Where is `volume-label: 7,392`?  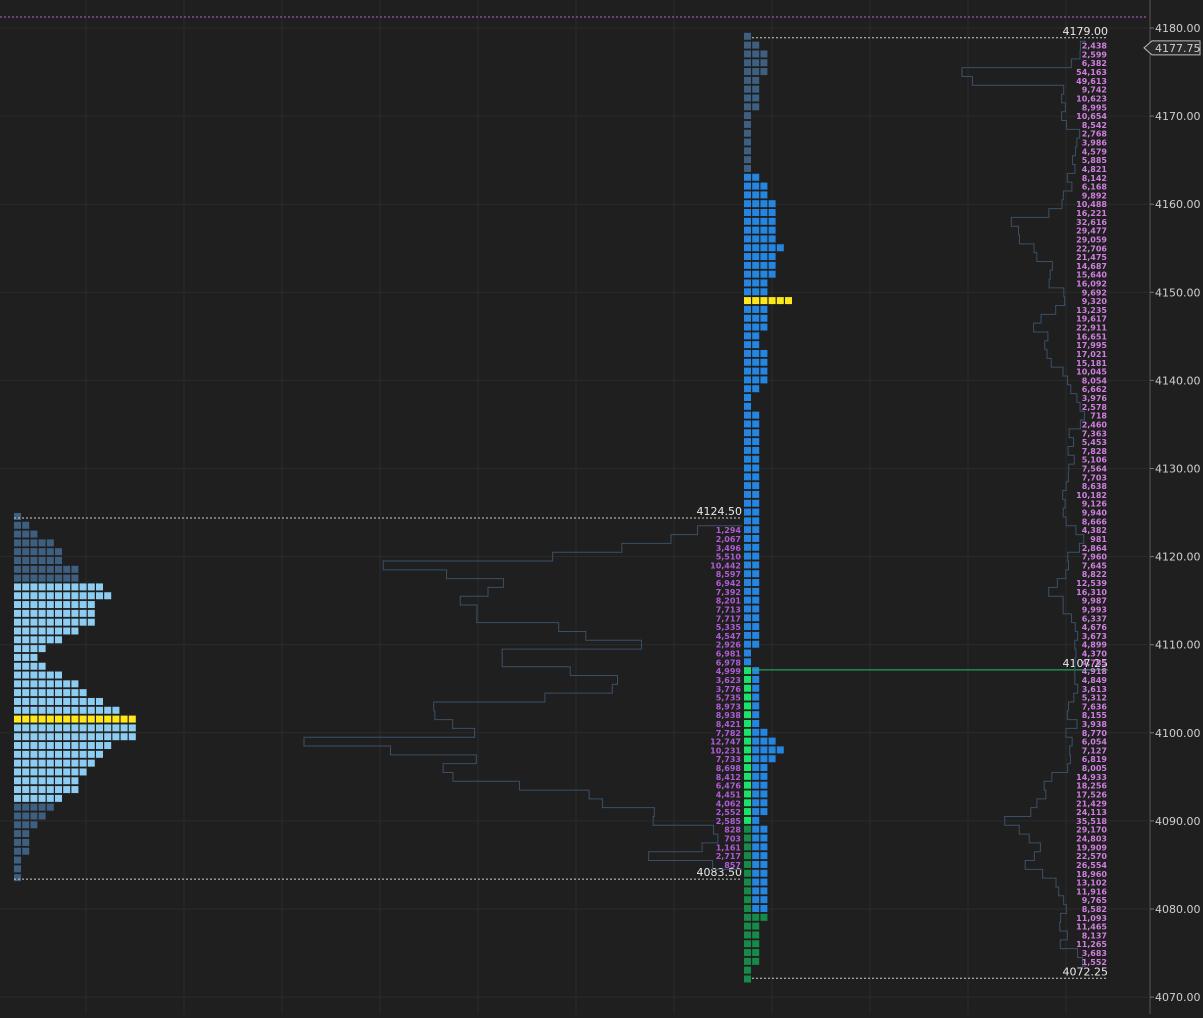
volume-label: 7,392 is located at coordinates (728, 592).